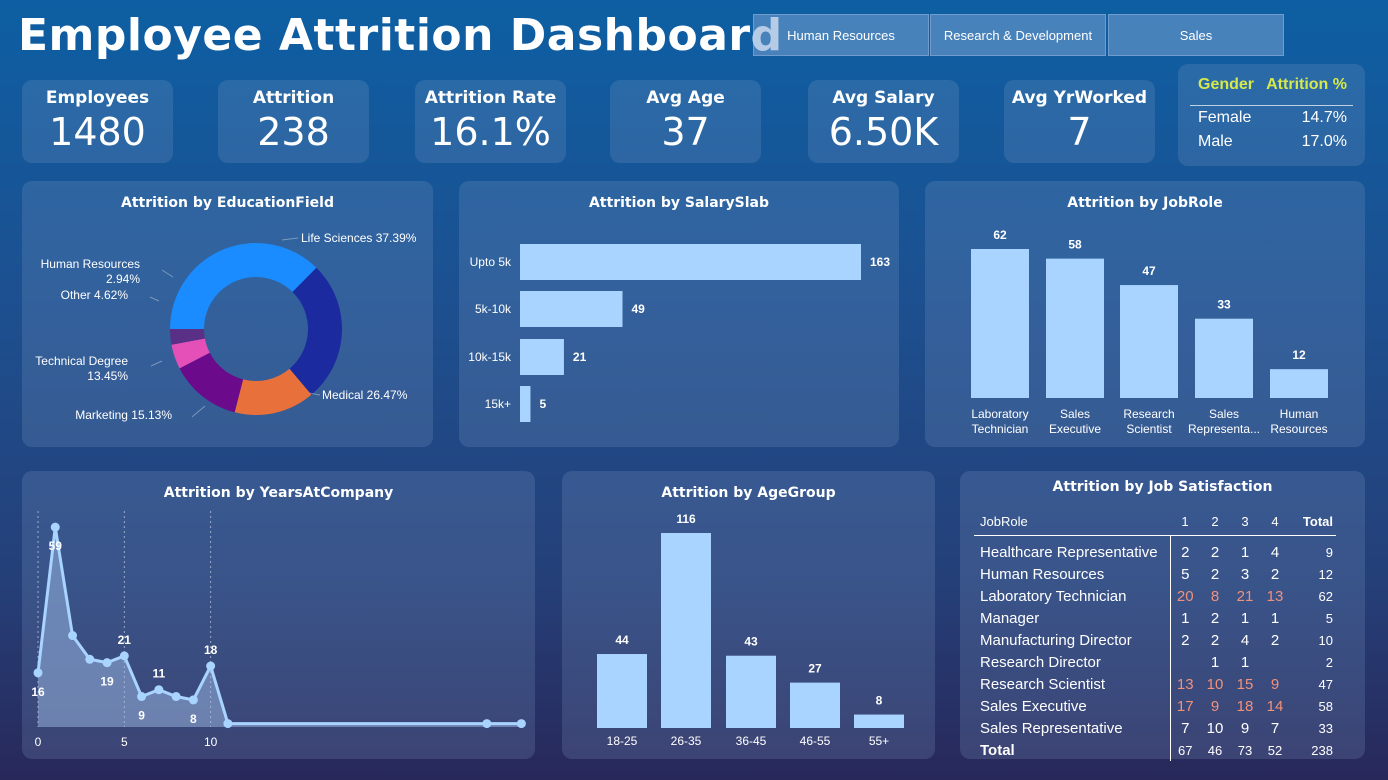  What do you see at coordinates (56, 546) in the screenshot?
I see `data-label: 59` at bounding box center [56, 546].